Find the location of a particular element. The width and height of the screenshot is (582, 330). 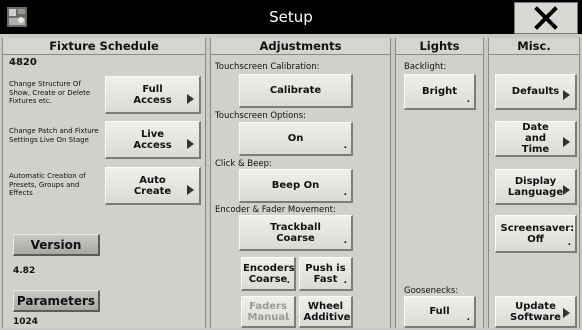

lights-header: Lights is located at coordinates (439, 46).